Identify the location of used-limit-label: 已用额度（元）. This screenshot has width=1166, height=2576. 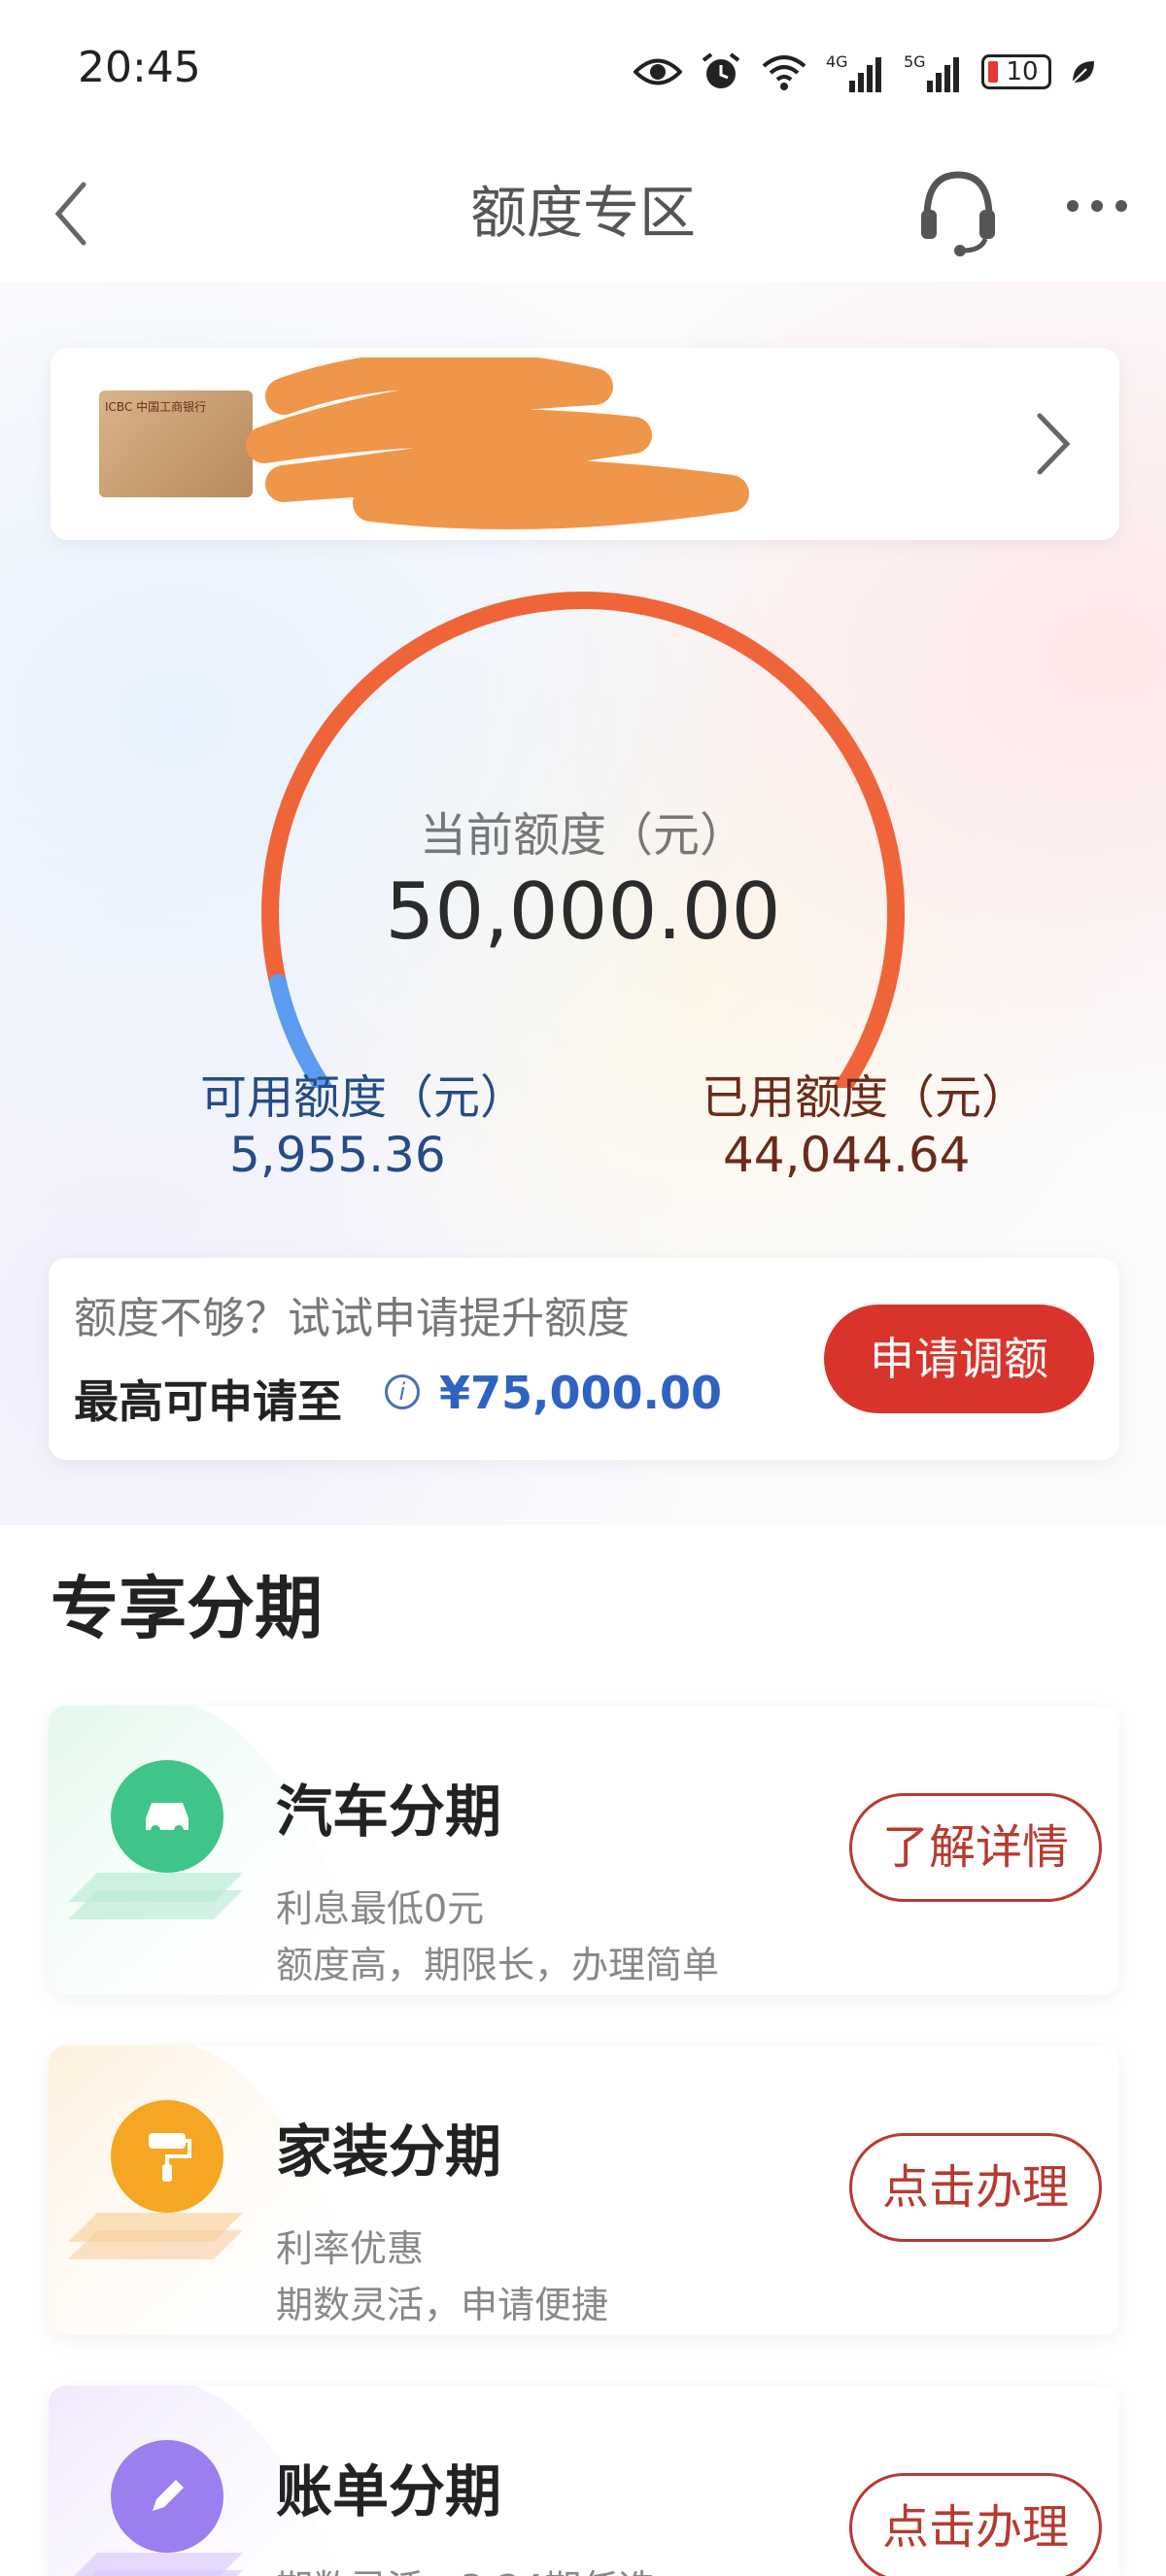
(865, 1097).